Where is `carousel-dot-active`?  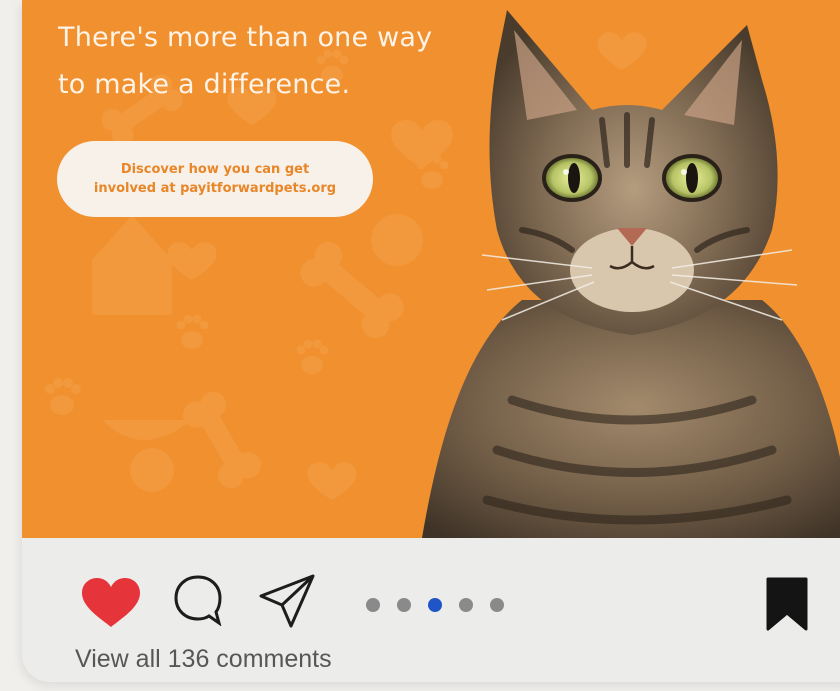
carousel-dot-active is located at coordinates (435, 605).